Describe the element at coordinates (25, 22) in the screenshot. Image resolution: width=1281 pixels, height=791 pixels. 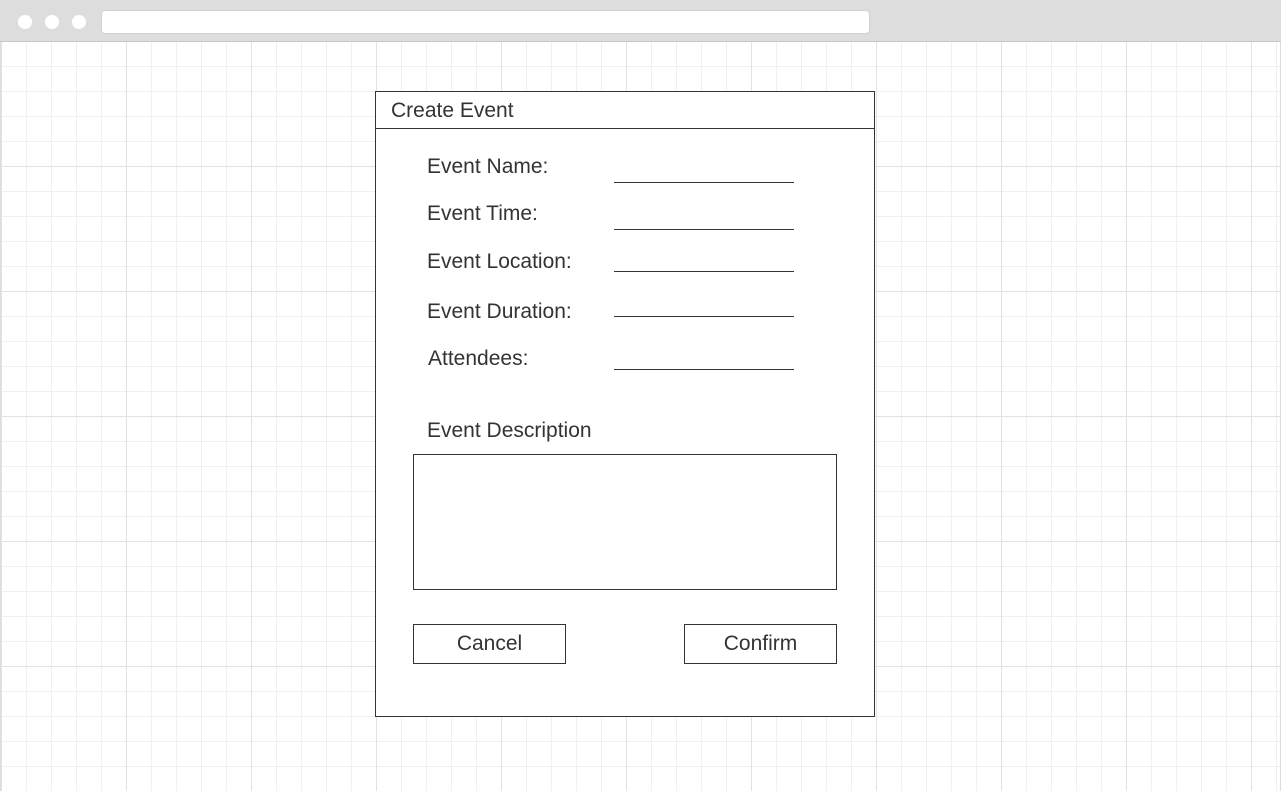
I see `window-close-dot` at that location.